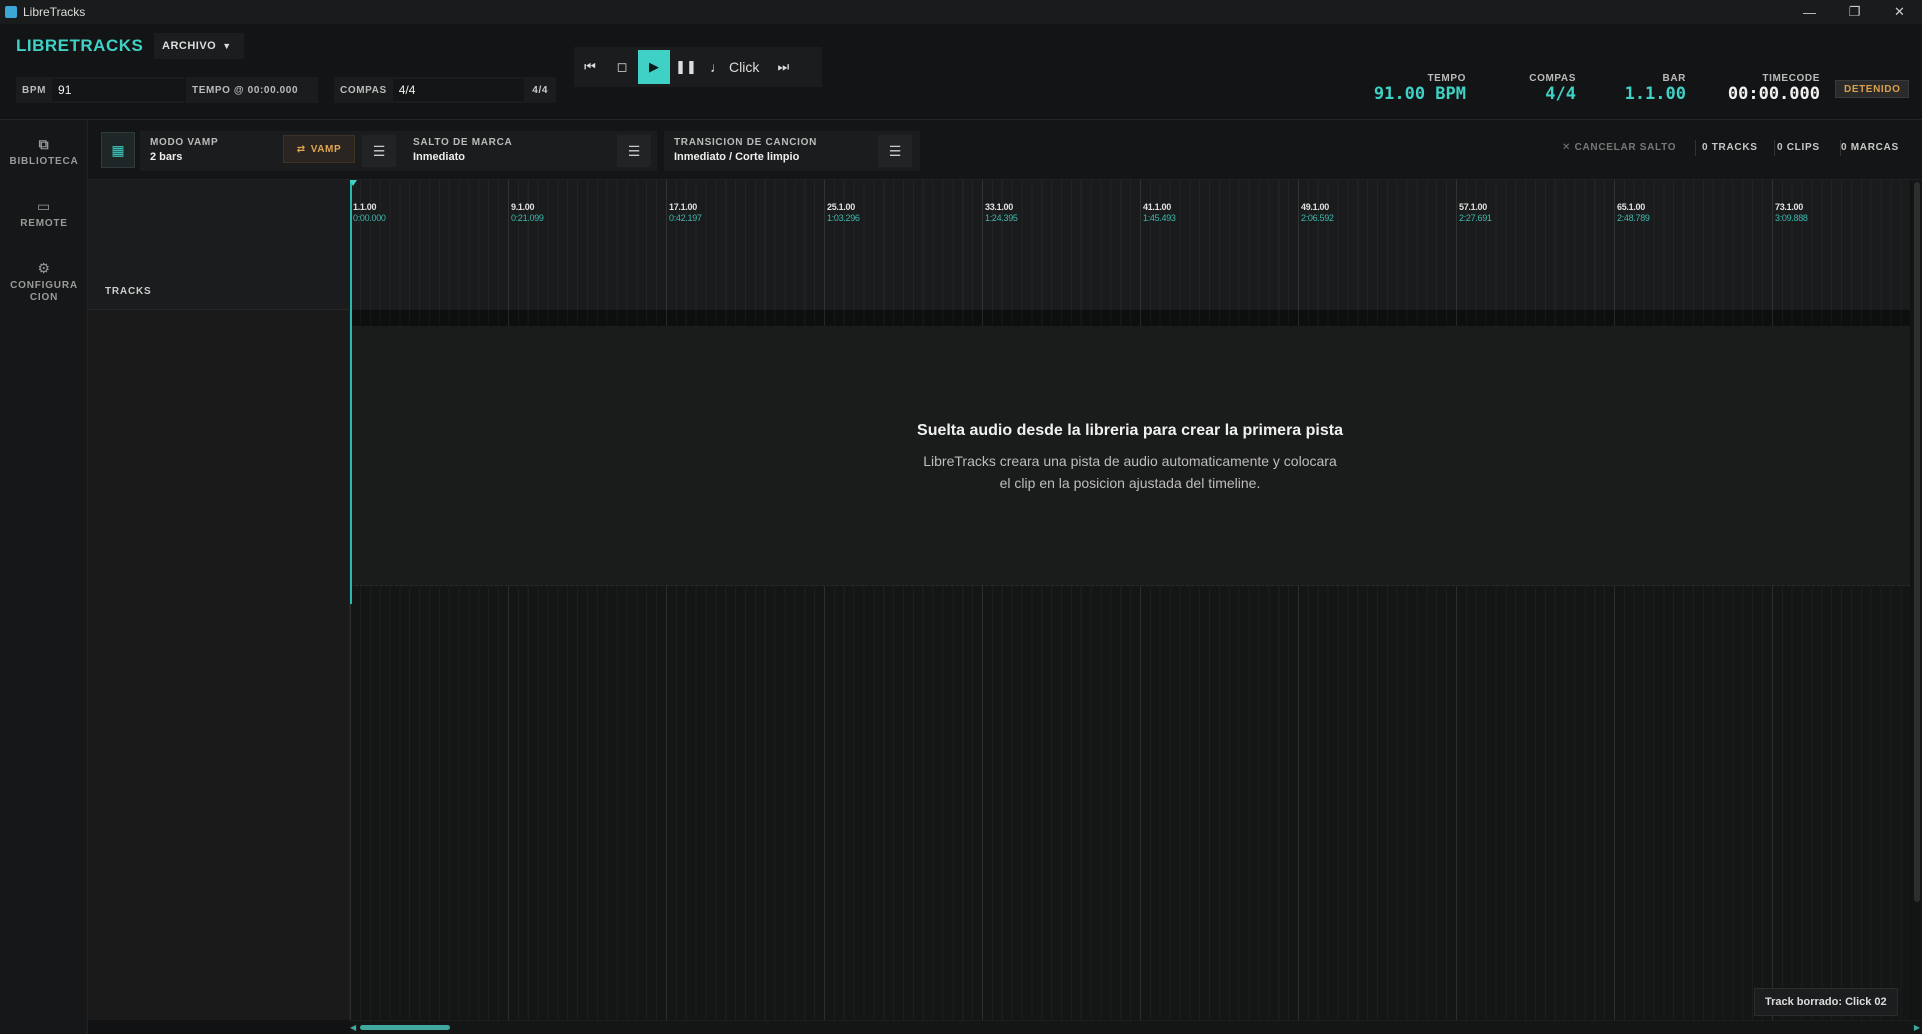 The image size is (1922, 1034). Describe the element at coordinates (1633, 213) in the screenshot. I see `ruler-marker: 65.1.00 2:48.789` at that location.